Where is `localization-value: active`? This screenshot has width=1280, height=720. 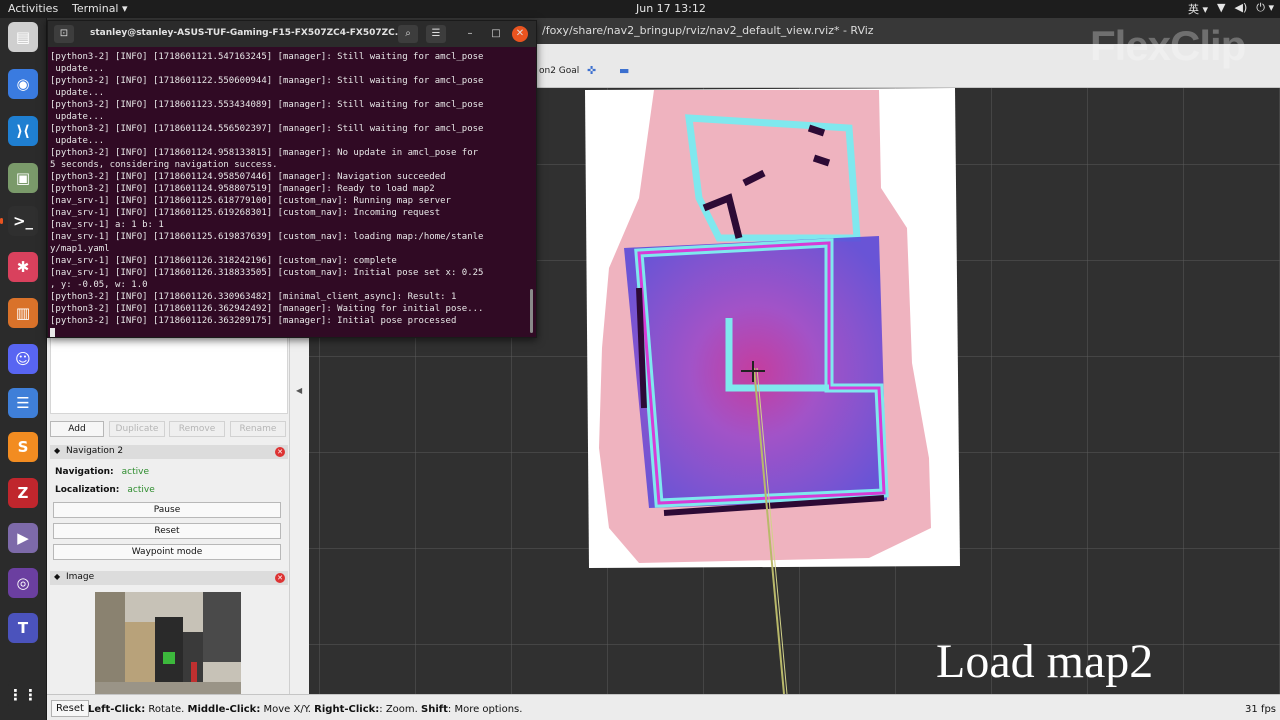 localization-value: active is located at coordinates (141, 490).